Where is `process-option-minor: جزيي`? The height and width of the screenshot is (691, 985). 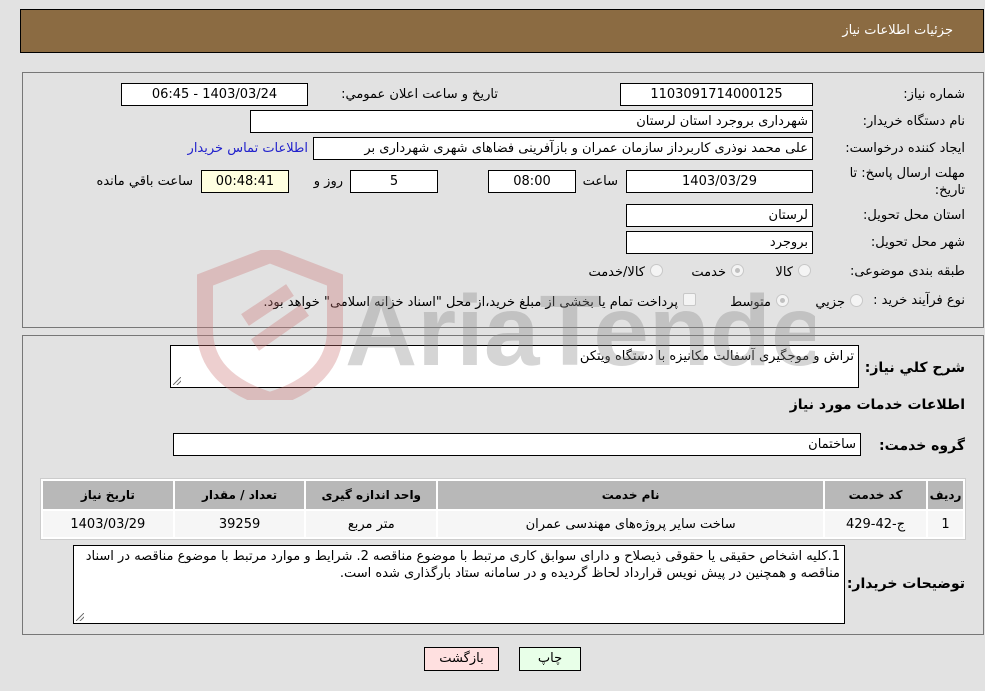 process-option-minor: جزيي is located at coordinates (830, 302).